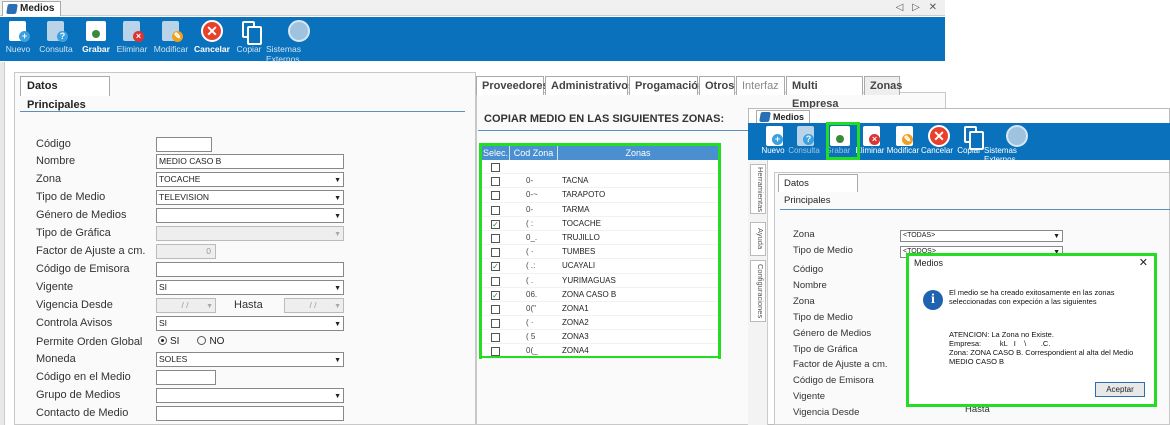 The width and height of the screenshot is (1170, 425). I want to click on consulta-button: ? Consulta, so click(56, 35).